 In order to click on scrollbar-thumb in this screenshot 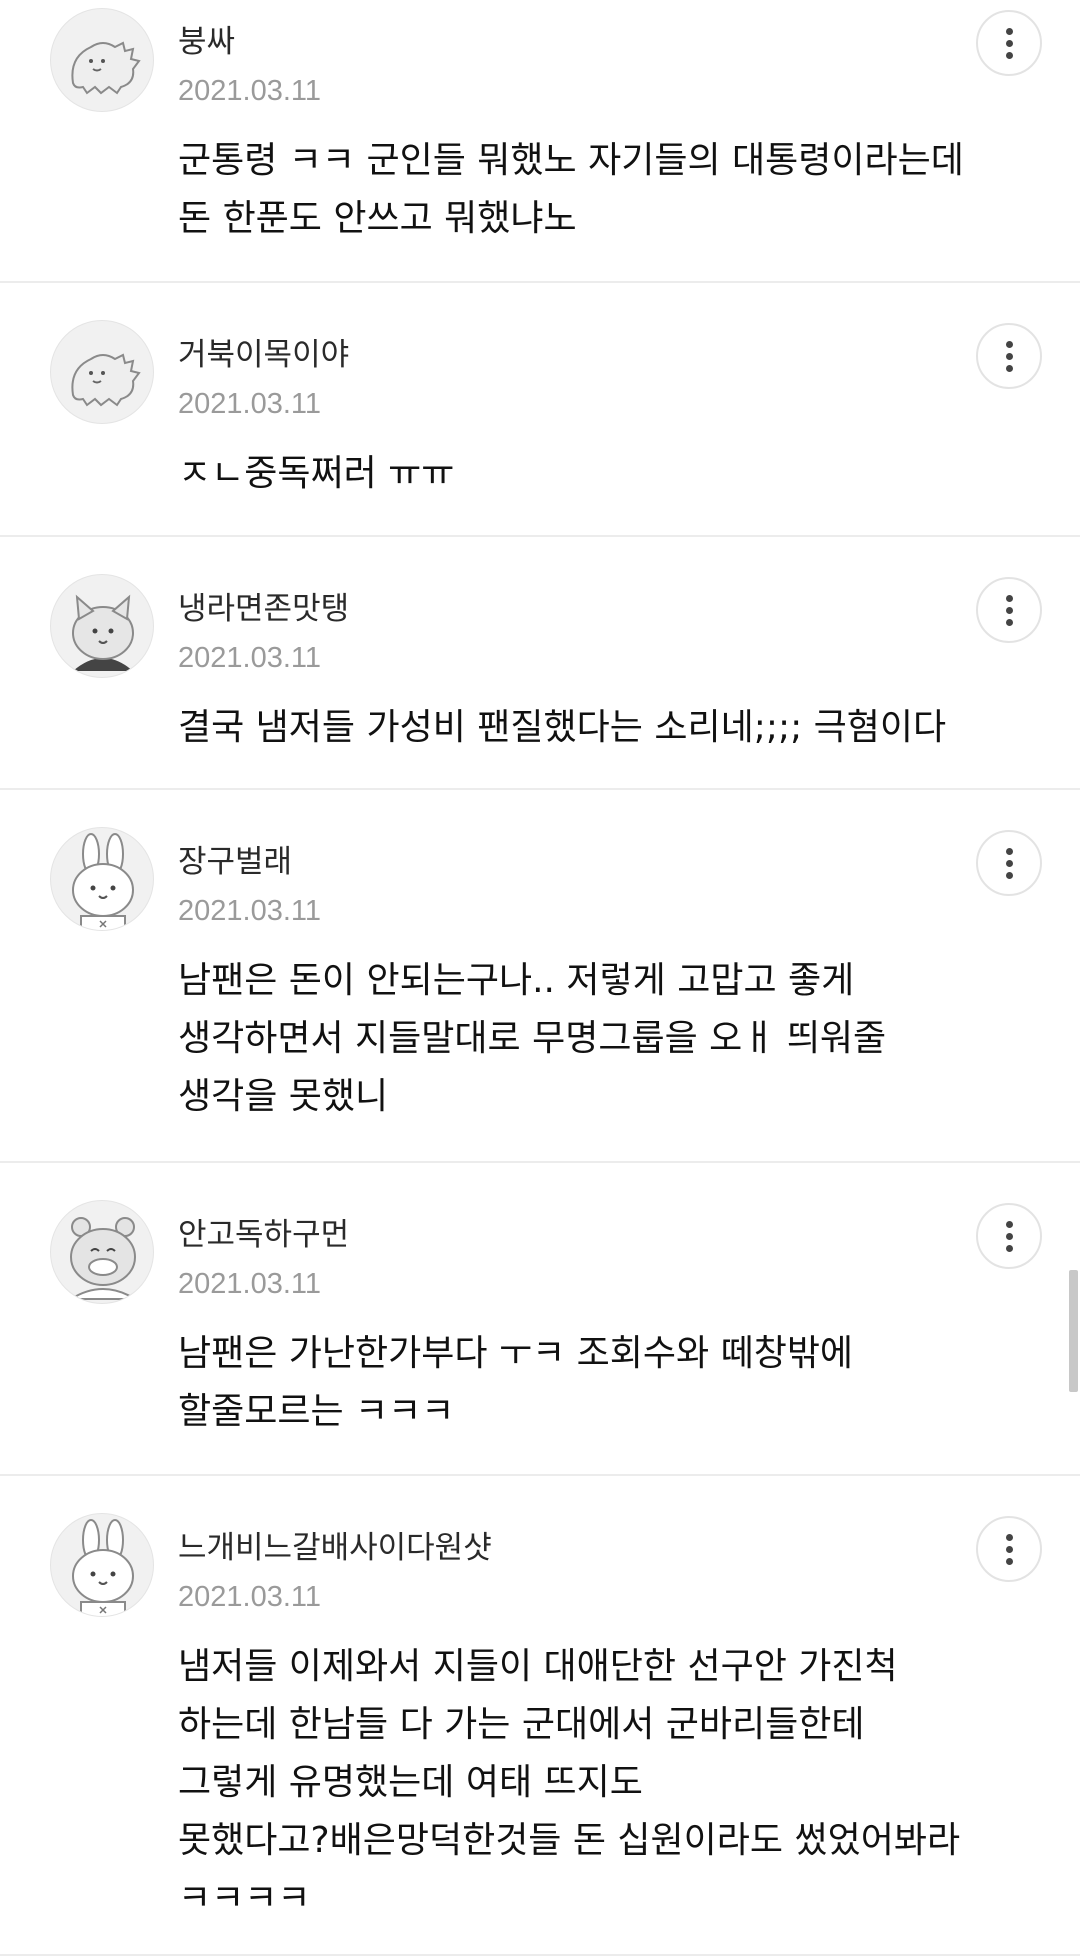, I will do `click(1073, 1331)`.